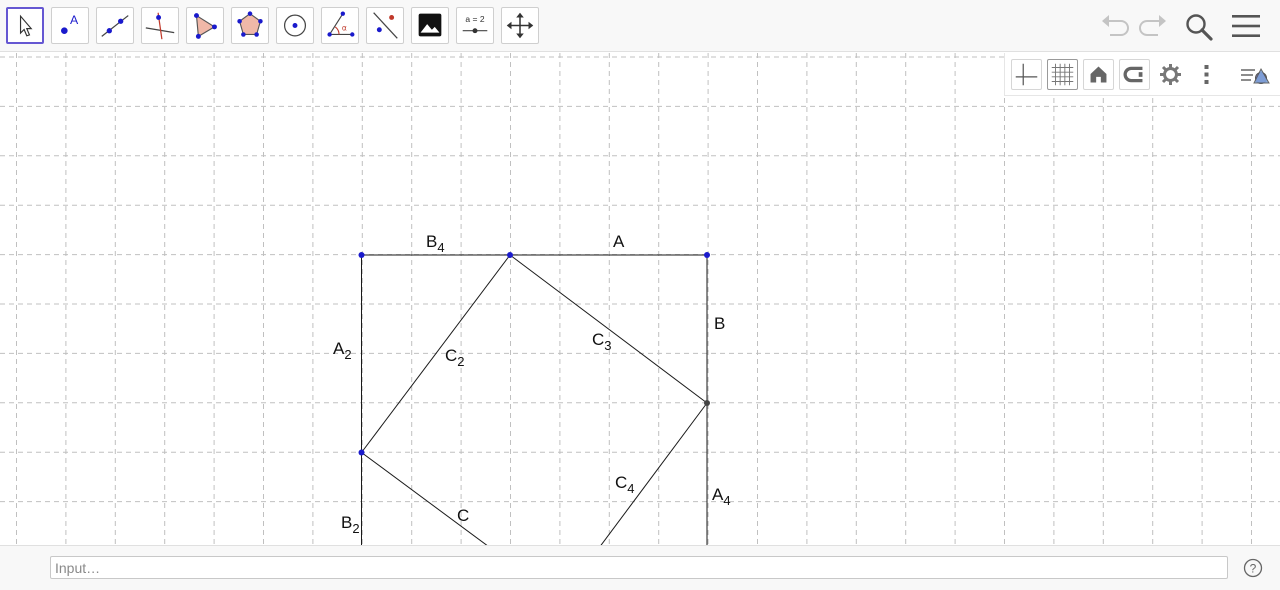 This screenshot has width=1280, height=590. What do you see at coordinates (342, 350) in the screenshot?
I see `label-a2: A2` at bounding box center [342, 350].